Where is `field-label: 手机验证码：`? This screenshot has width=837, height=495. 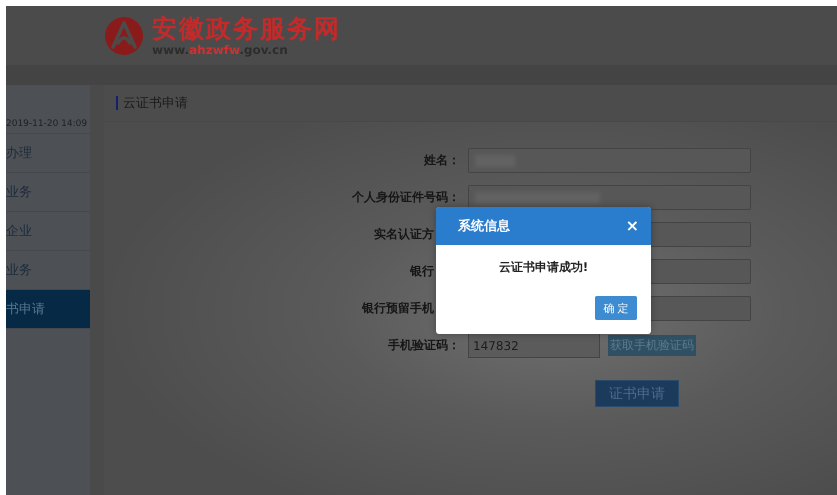
field-label: 手机验证码： is located at coordinates (423, 345).